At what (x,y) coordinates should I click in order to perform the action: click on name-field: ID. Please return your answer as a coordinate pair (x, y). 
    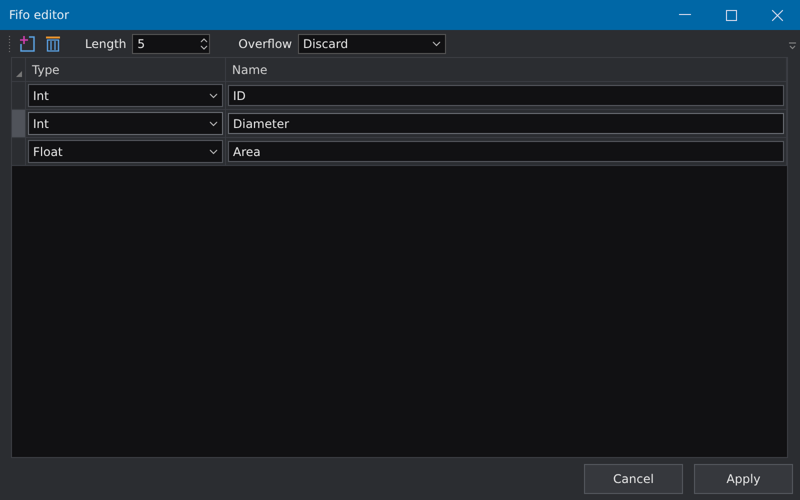
    Looking at the image, I should click on (506, 95).